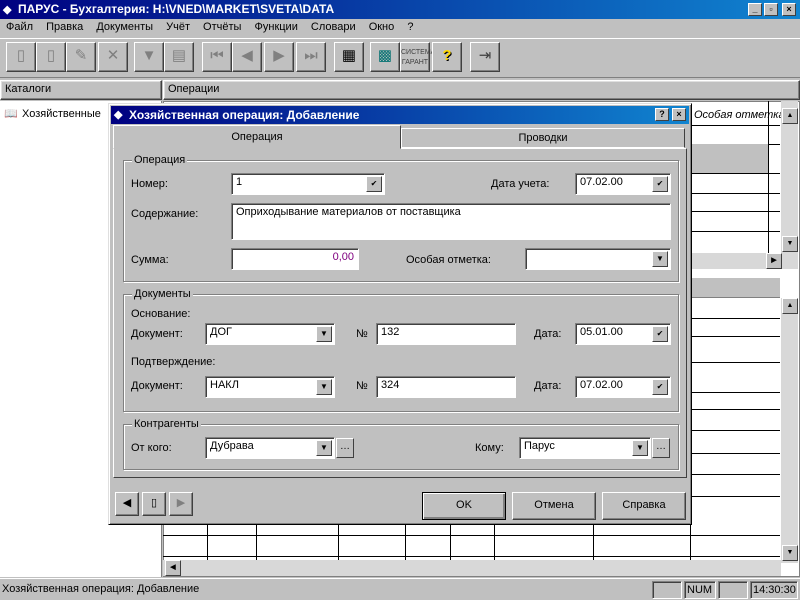 Image resolution: width=800 pixels, height=600 pixels. I want to click on to-dropdown-icon: ▼, so click(640, 448).